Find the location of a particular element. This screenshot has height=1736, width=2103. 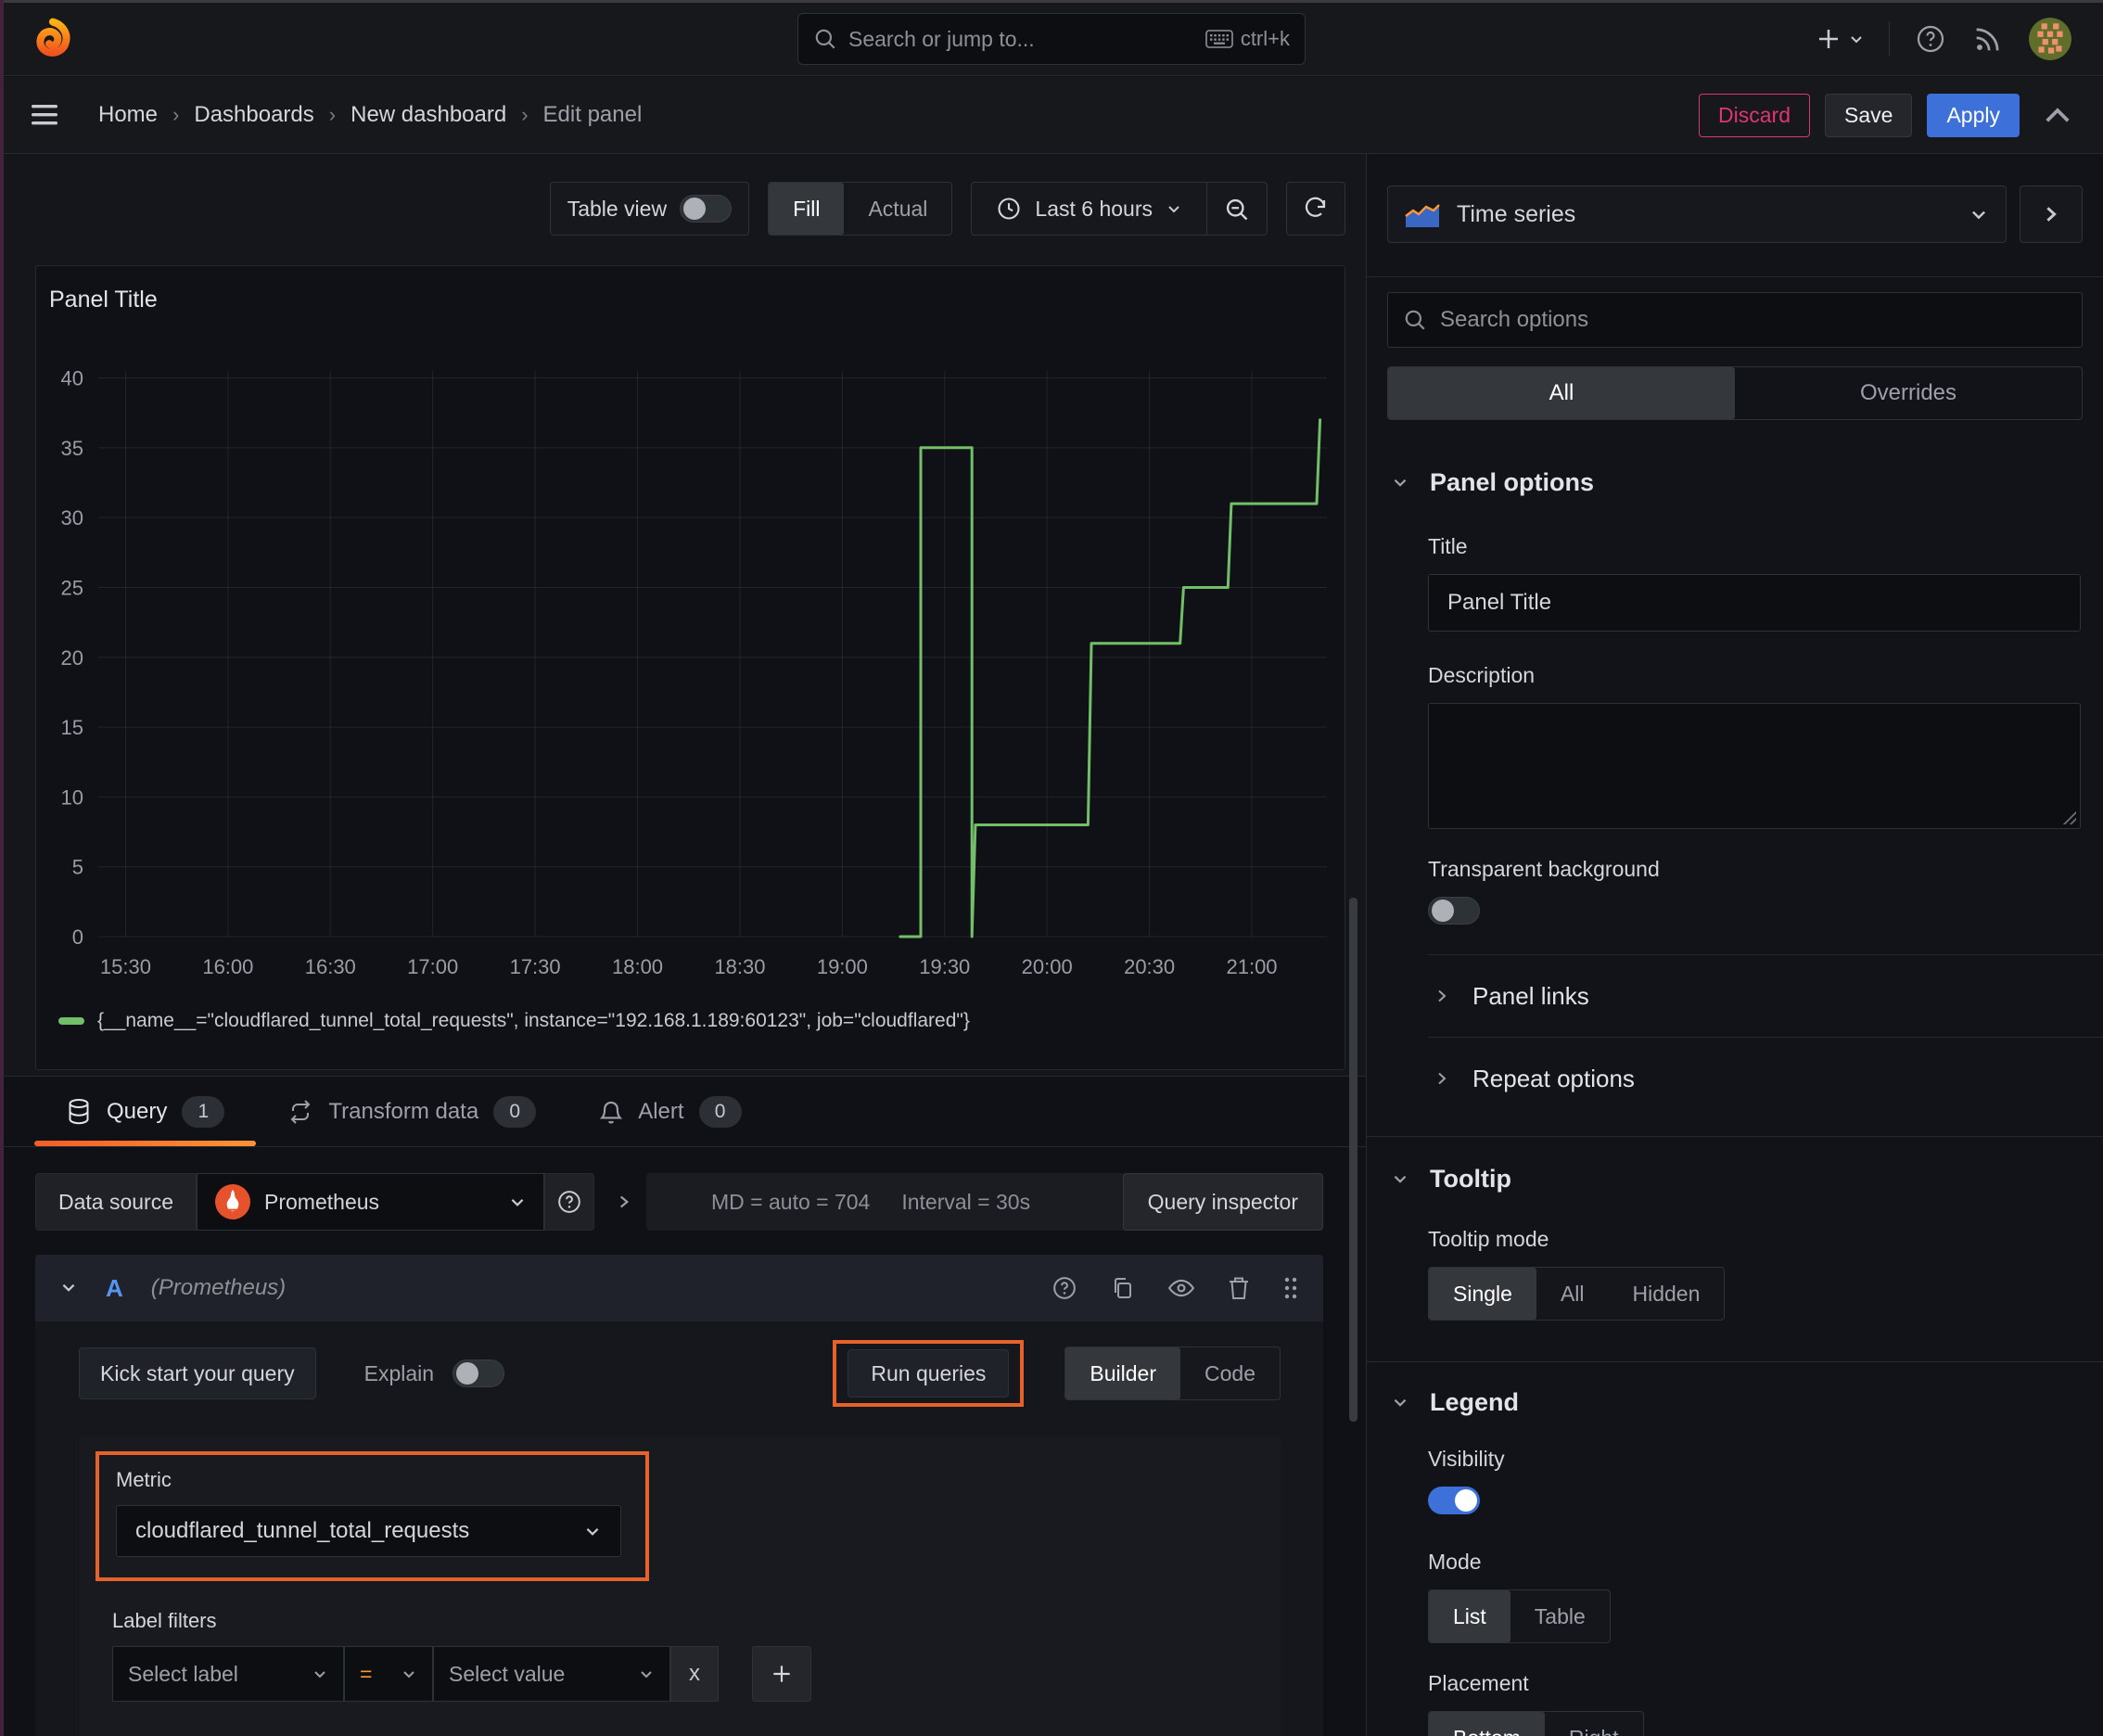

label-filter-row: Select label = Select value x is located at coordinates (696, 1674).